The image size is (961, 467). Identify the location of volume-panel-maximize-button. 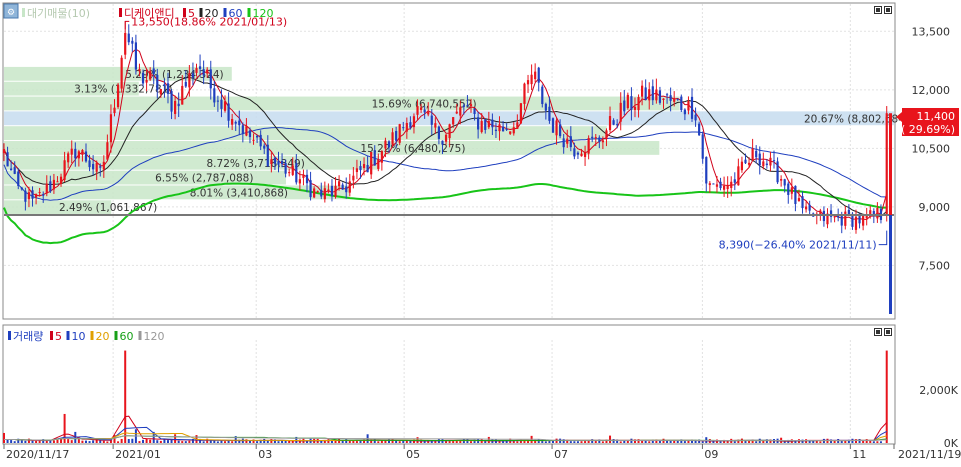
(888, 332).